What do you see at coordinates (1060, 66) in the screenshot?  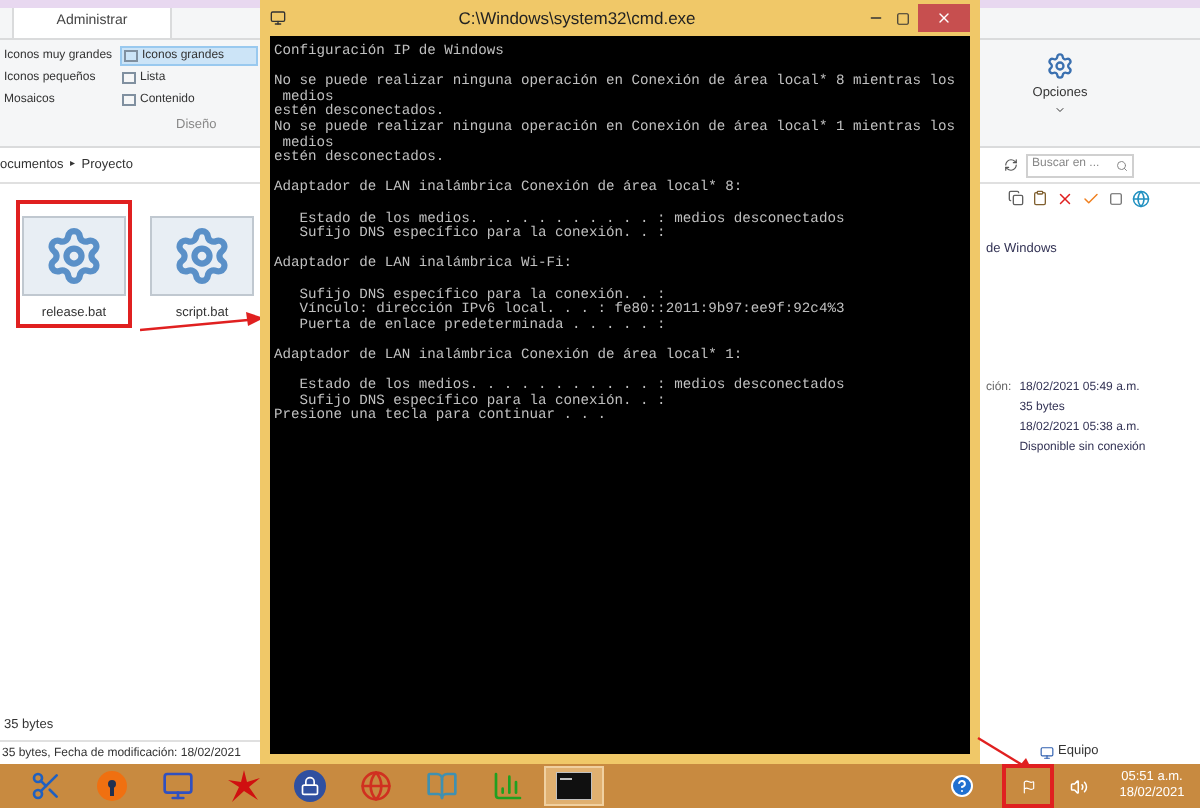 I see `settings-icon` at bounding box center [1060, 66].